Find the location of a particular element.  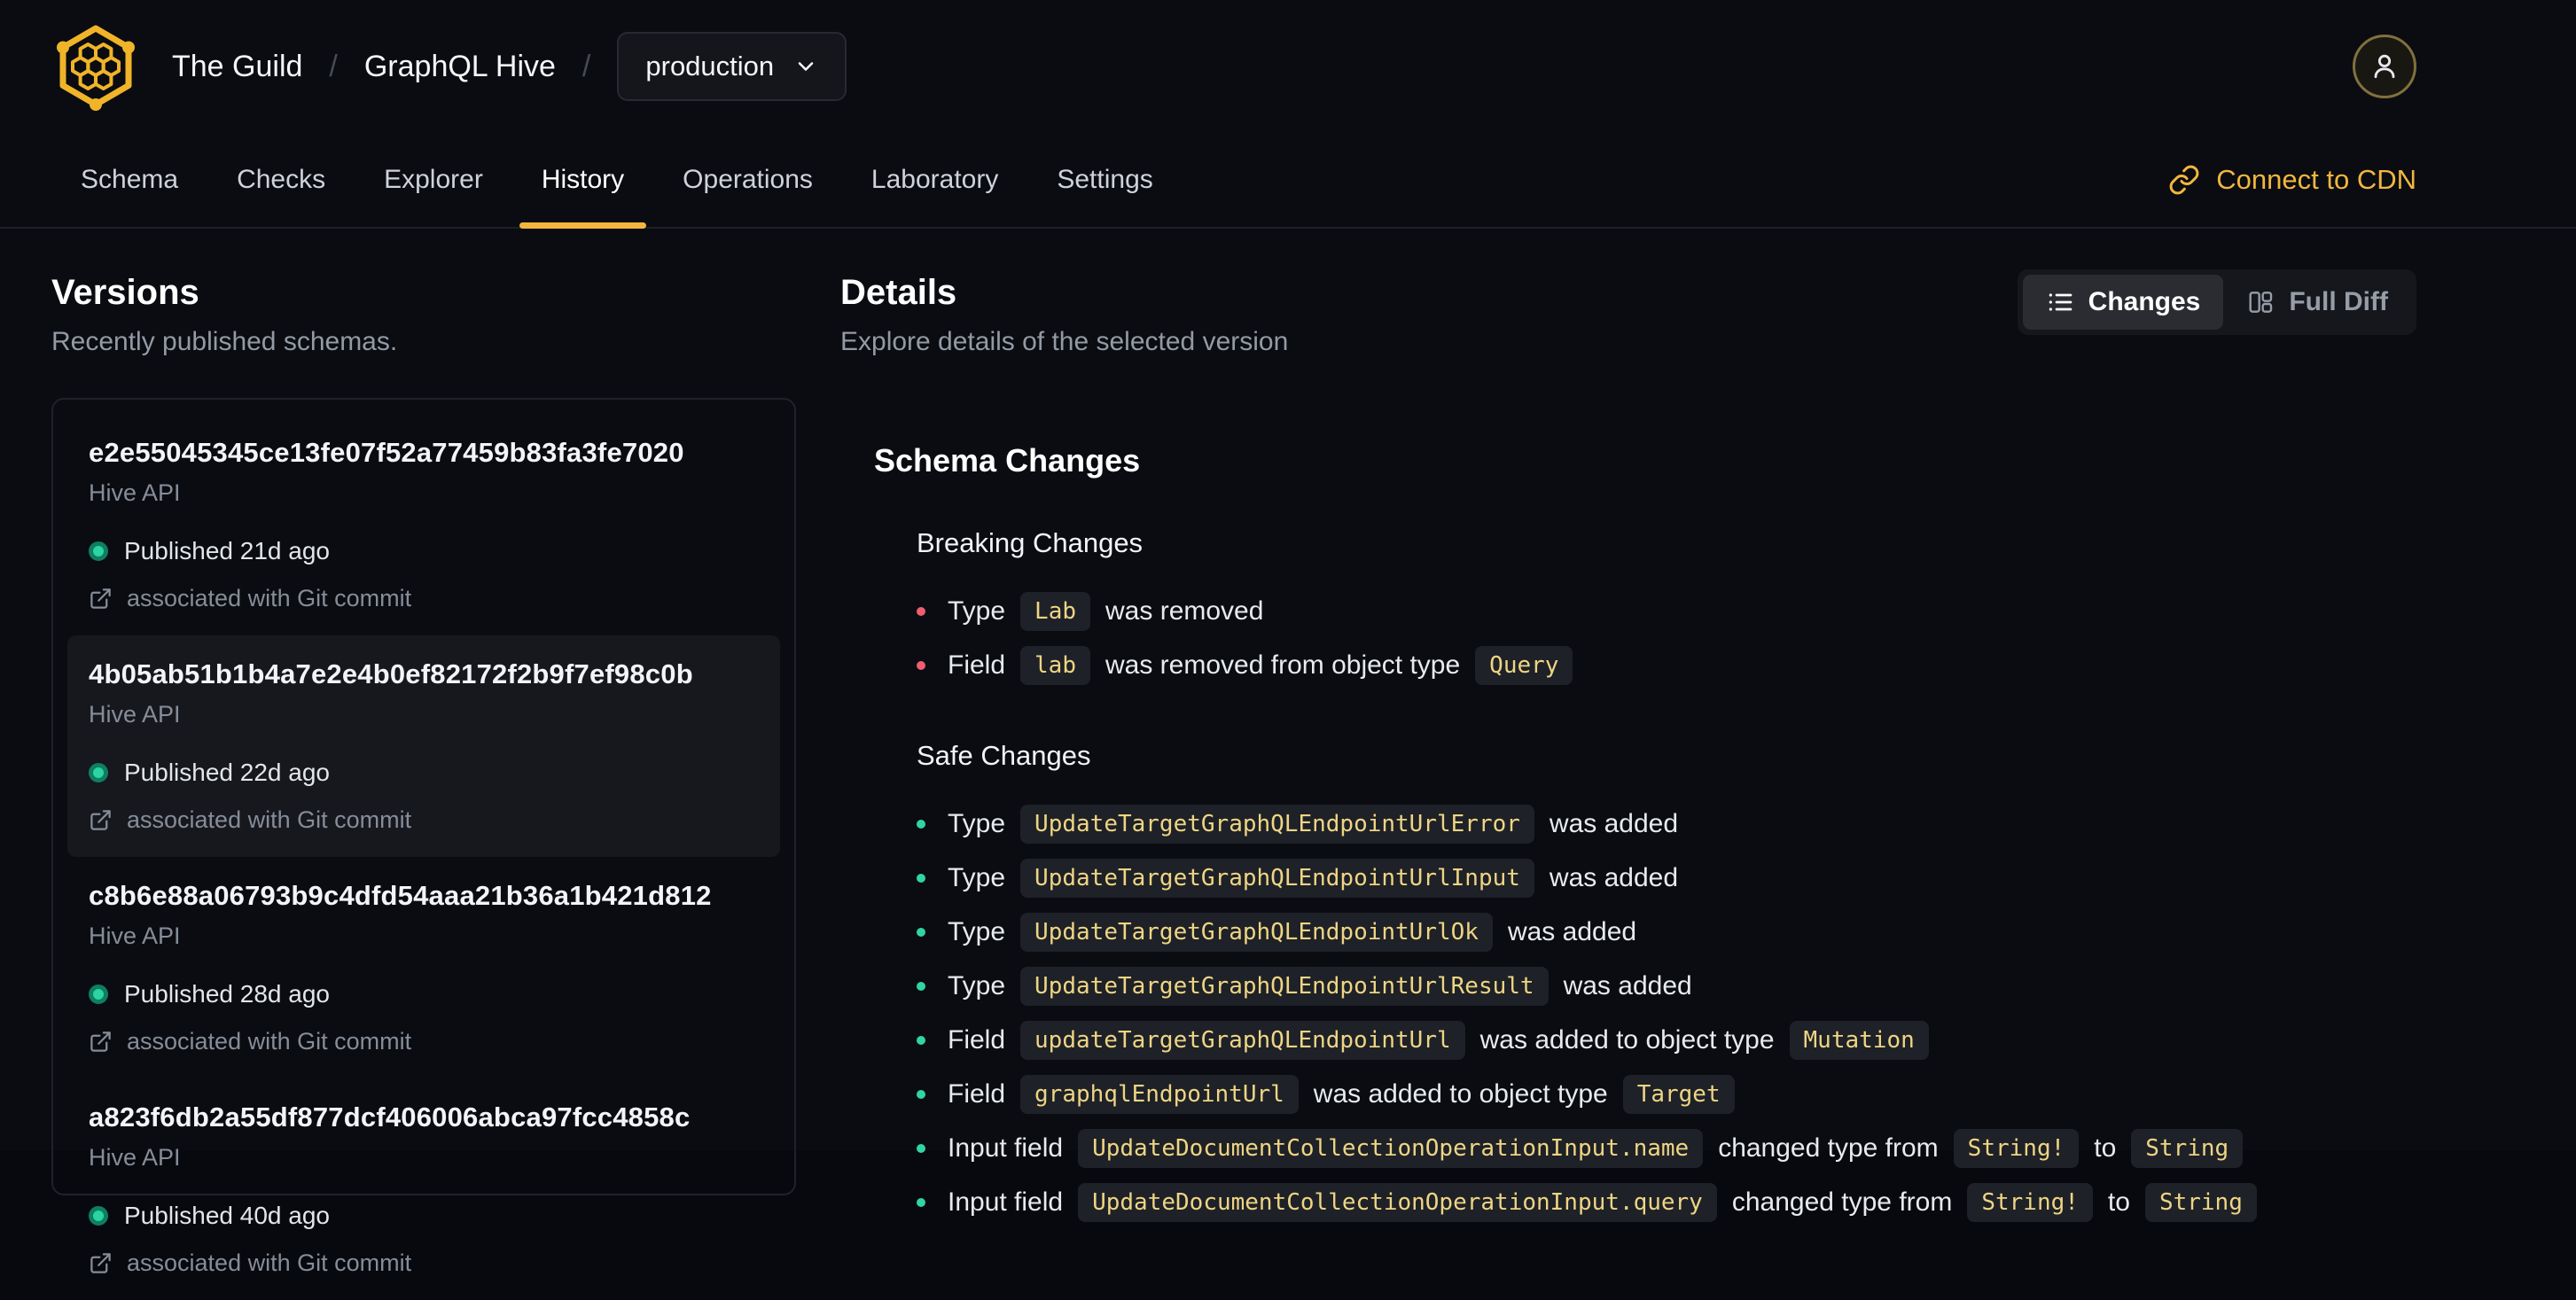

code-chip: lab is located at coordinates (1055, 665).